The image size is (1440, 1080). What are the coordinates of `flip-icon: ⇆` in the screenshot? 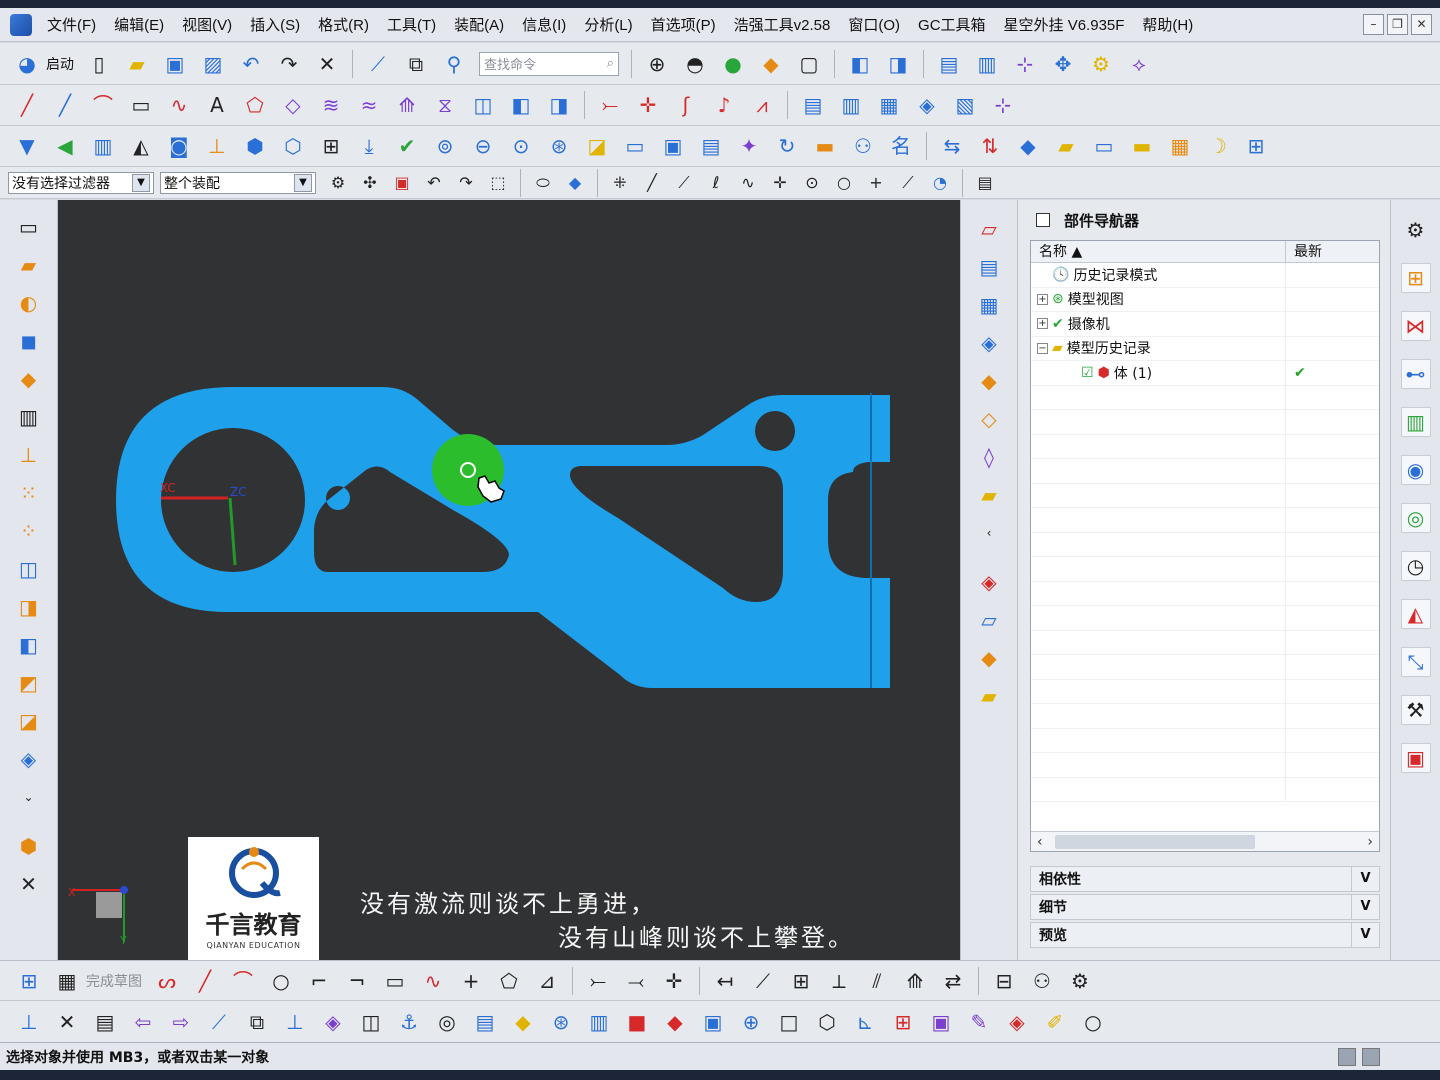 It's located at (952, 146).